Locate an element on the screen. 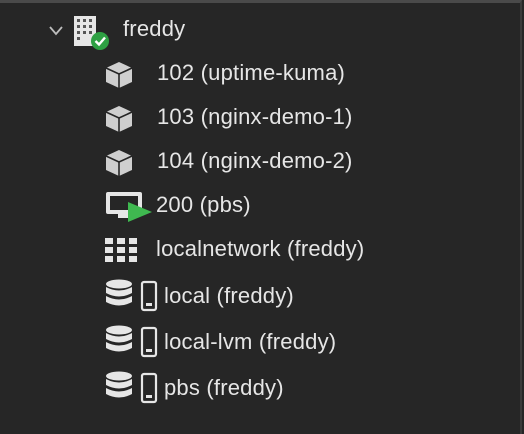  tree-item-vm-200: 200 (pbs) is located at coordinates (260, 204).